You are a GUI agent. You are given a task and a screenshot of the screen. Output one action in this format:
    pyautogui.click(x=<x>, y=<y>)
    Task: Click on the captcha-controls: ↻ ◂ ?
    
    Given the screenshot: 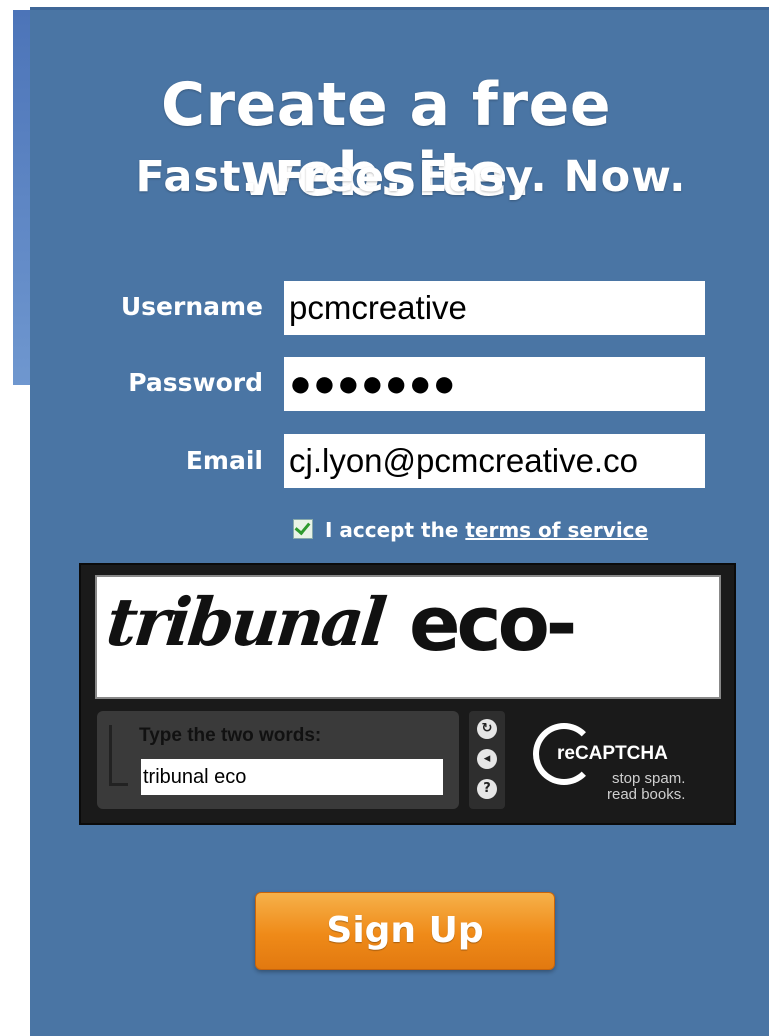 What is the action you would take?
    pyautogui.click(x=487, y=760)
    